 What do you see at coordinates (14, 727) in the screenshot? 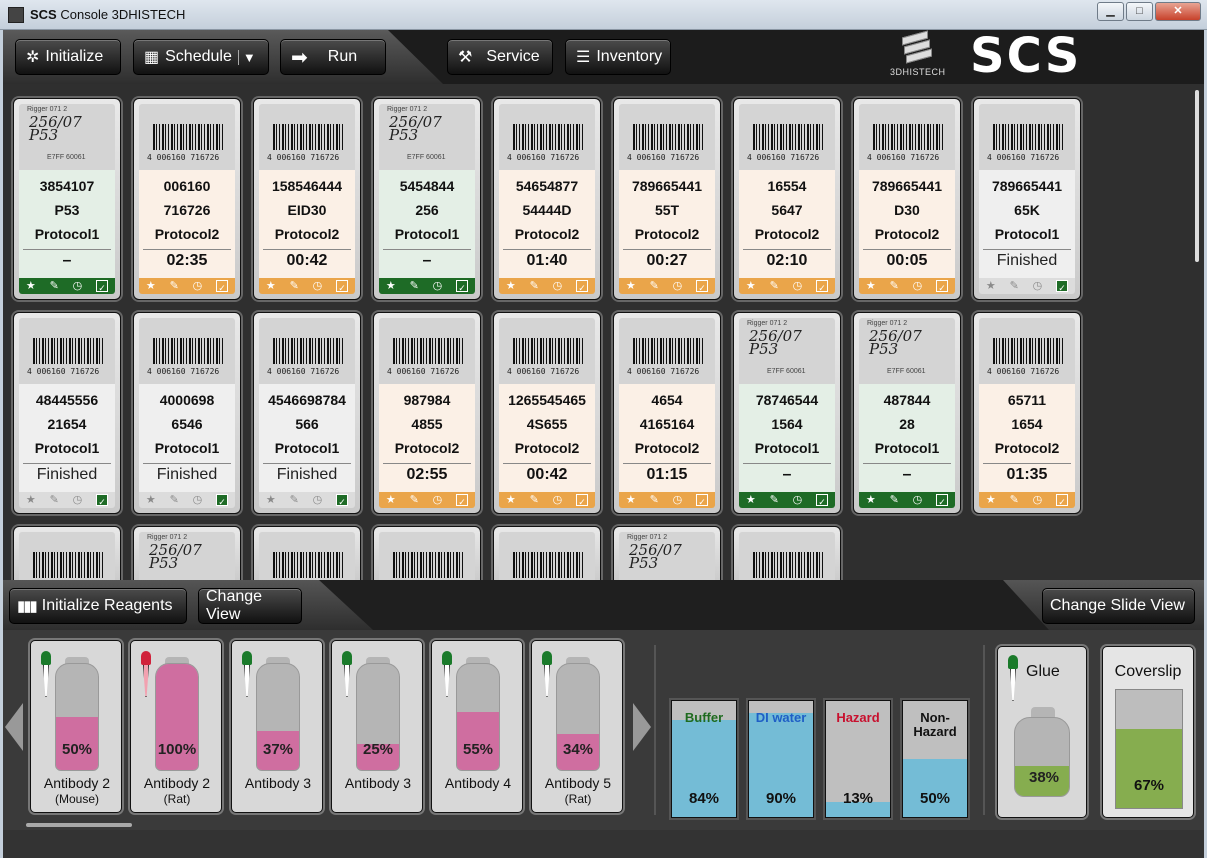
I see `scroll-left-arrow-icon` at bounding box center [14, 727].